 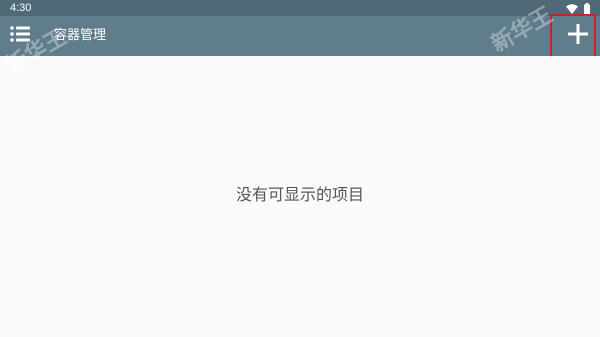 What do you see at coordinates (300, 8) in the screenshot?
I see `status-bar: 4:30` at bounding box center [300, 8].